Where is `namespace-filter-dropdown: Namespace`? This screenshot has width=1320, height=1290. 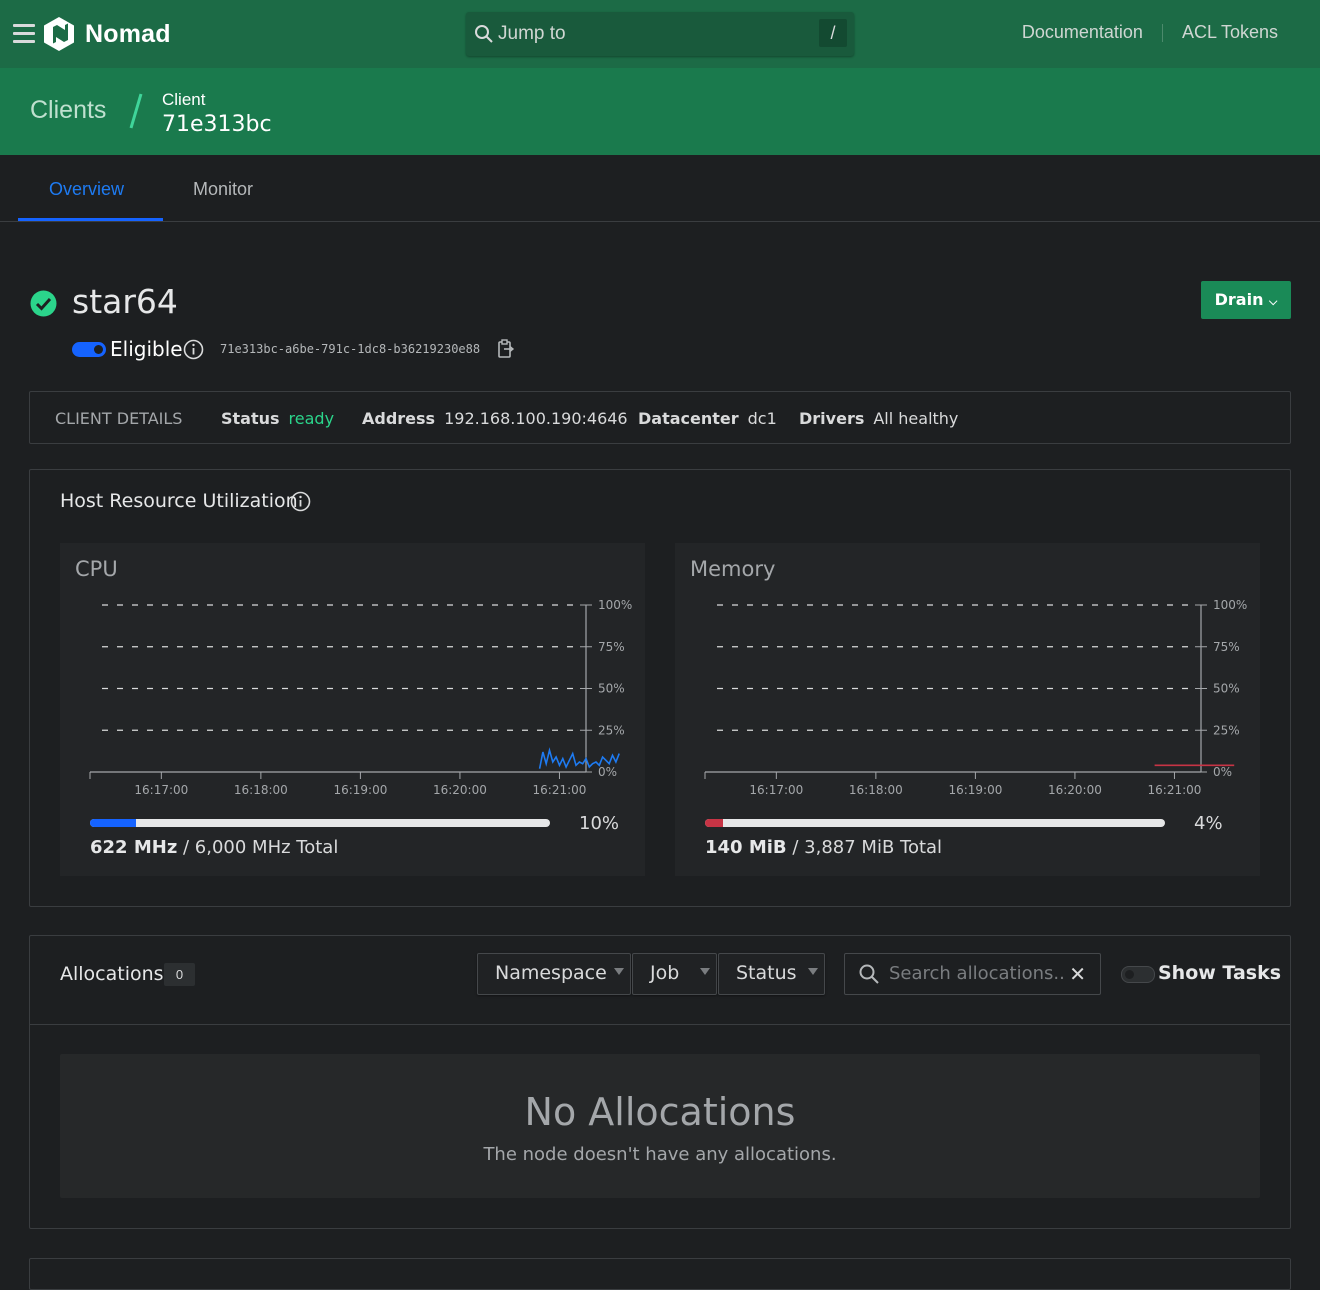
namespace-filter-dropdown: Namespace is located at coordinates (554, 974).